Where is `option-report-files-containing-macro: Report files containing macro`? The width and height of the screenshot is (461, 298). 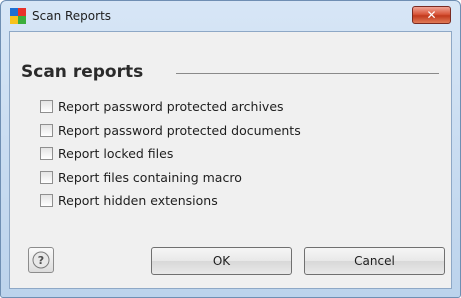 option-report-files-containing-macro: Report files containing macro is located at coordinates (170, 178).